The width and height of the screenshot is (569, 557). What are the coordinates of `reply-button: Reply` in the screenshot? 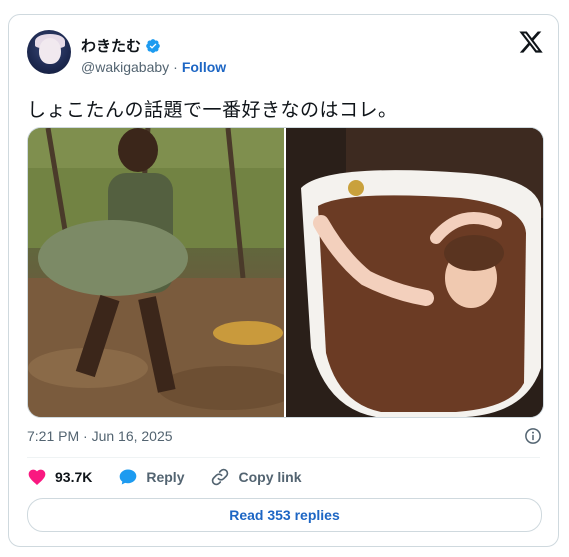 It's located at (151, 477).